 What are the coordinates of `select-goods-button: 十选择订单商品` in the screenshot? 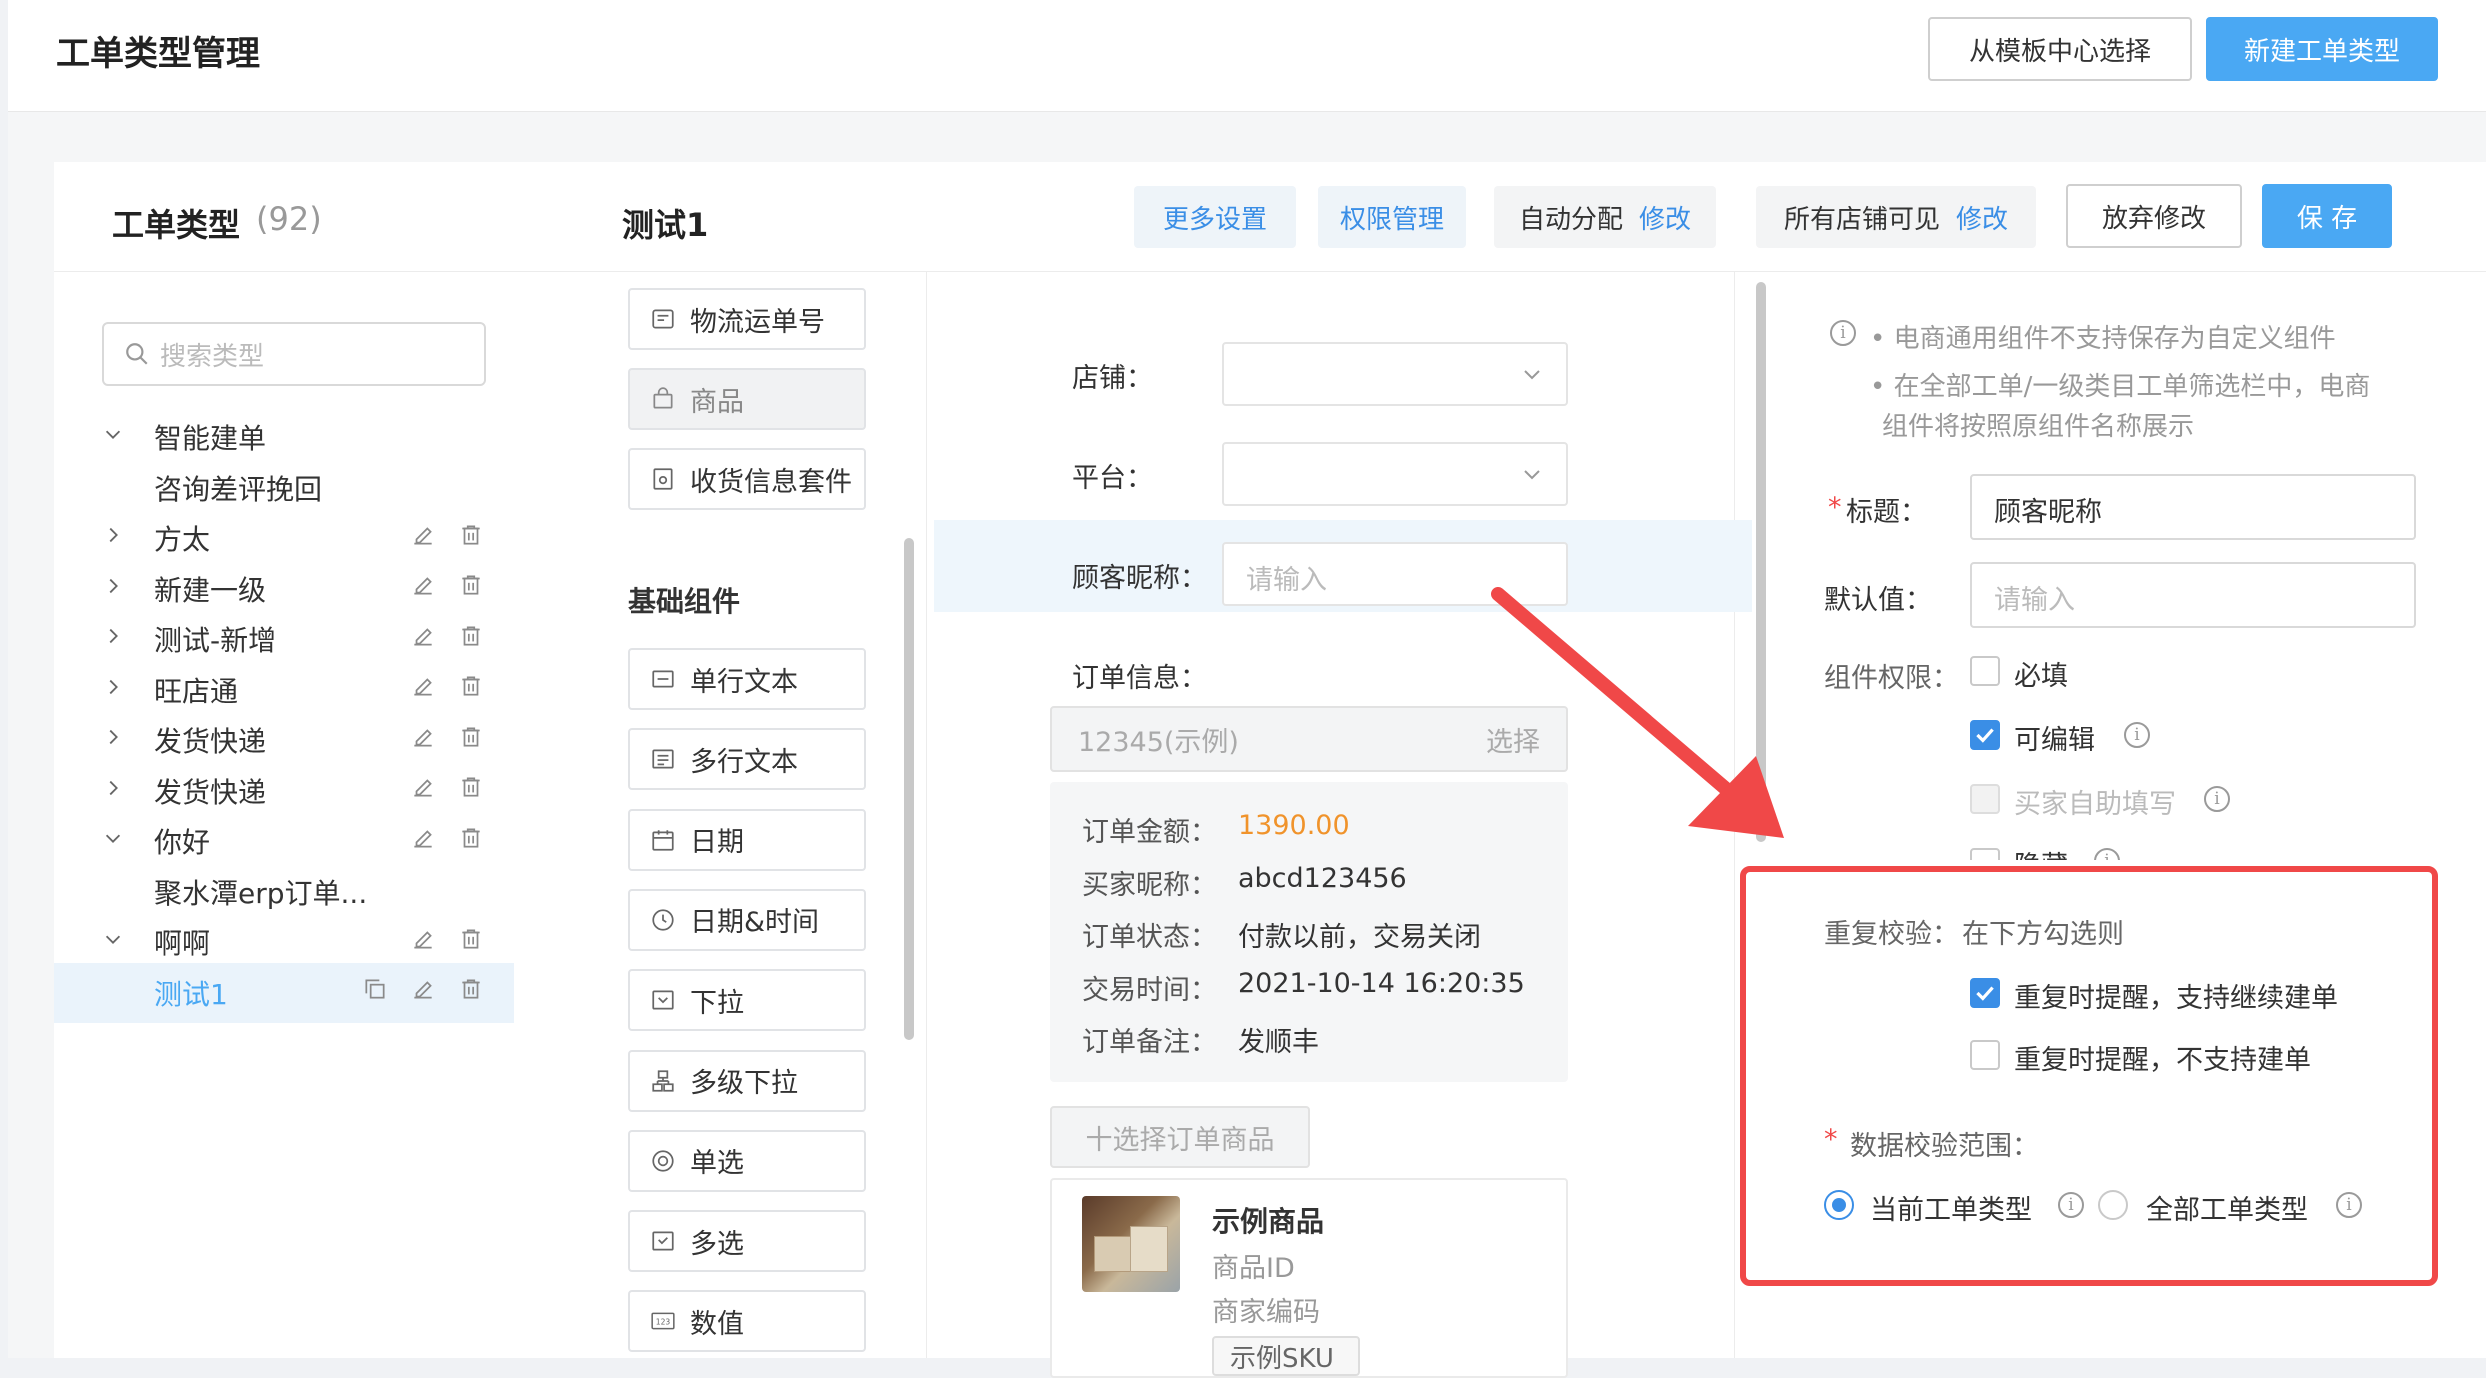 It's located at (1180, 1137).